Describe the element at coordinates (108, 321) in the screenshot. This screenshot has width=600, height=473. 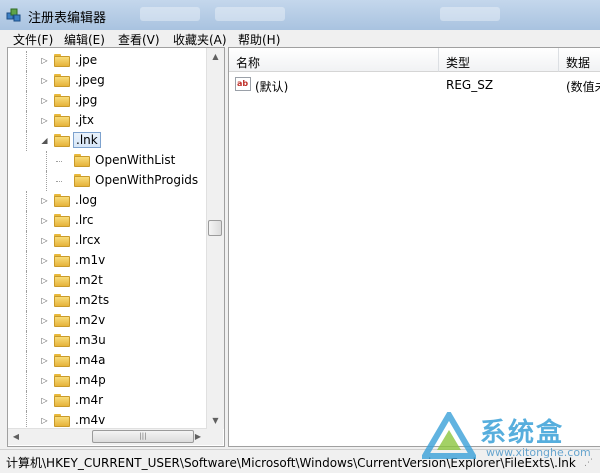
I see `tree-item: ▷ .m2v` at that location.